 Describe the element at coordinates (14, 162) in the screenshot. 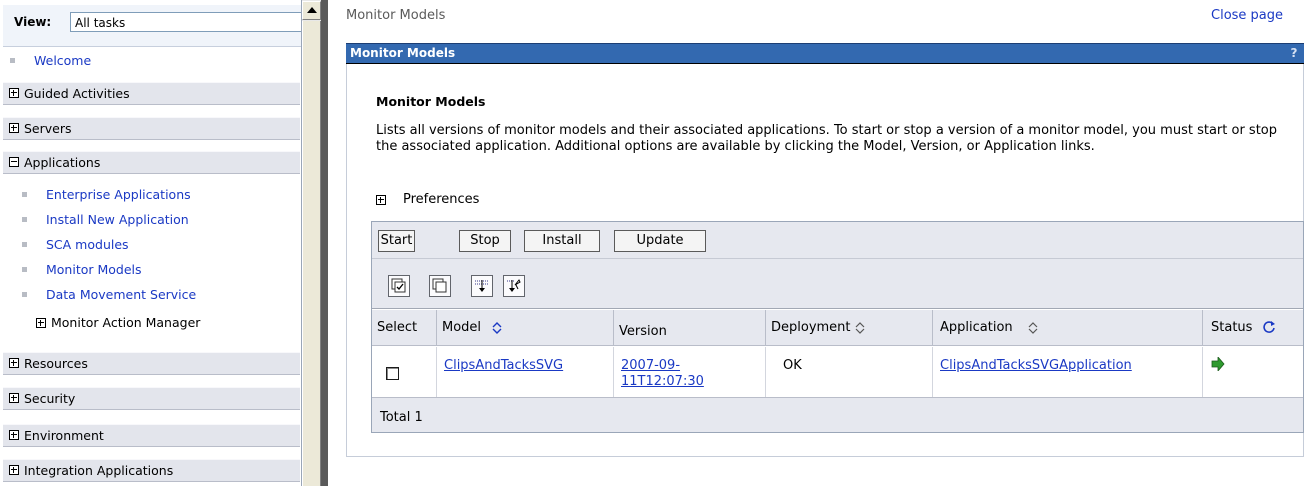

I see `collapse-icon` at that location.